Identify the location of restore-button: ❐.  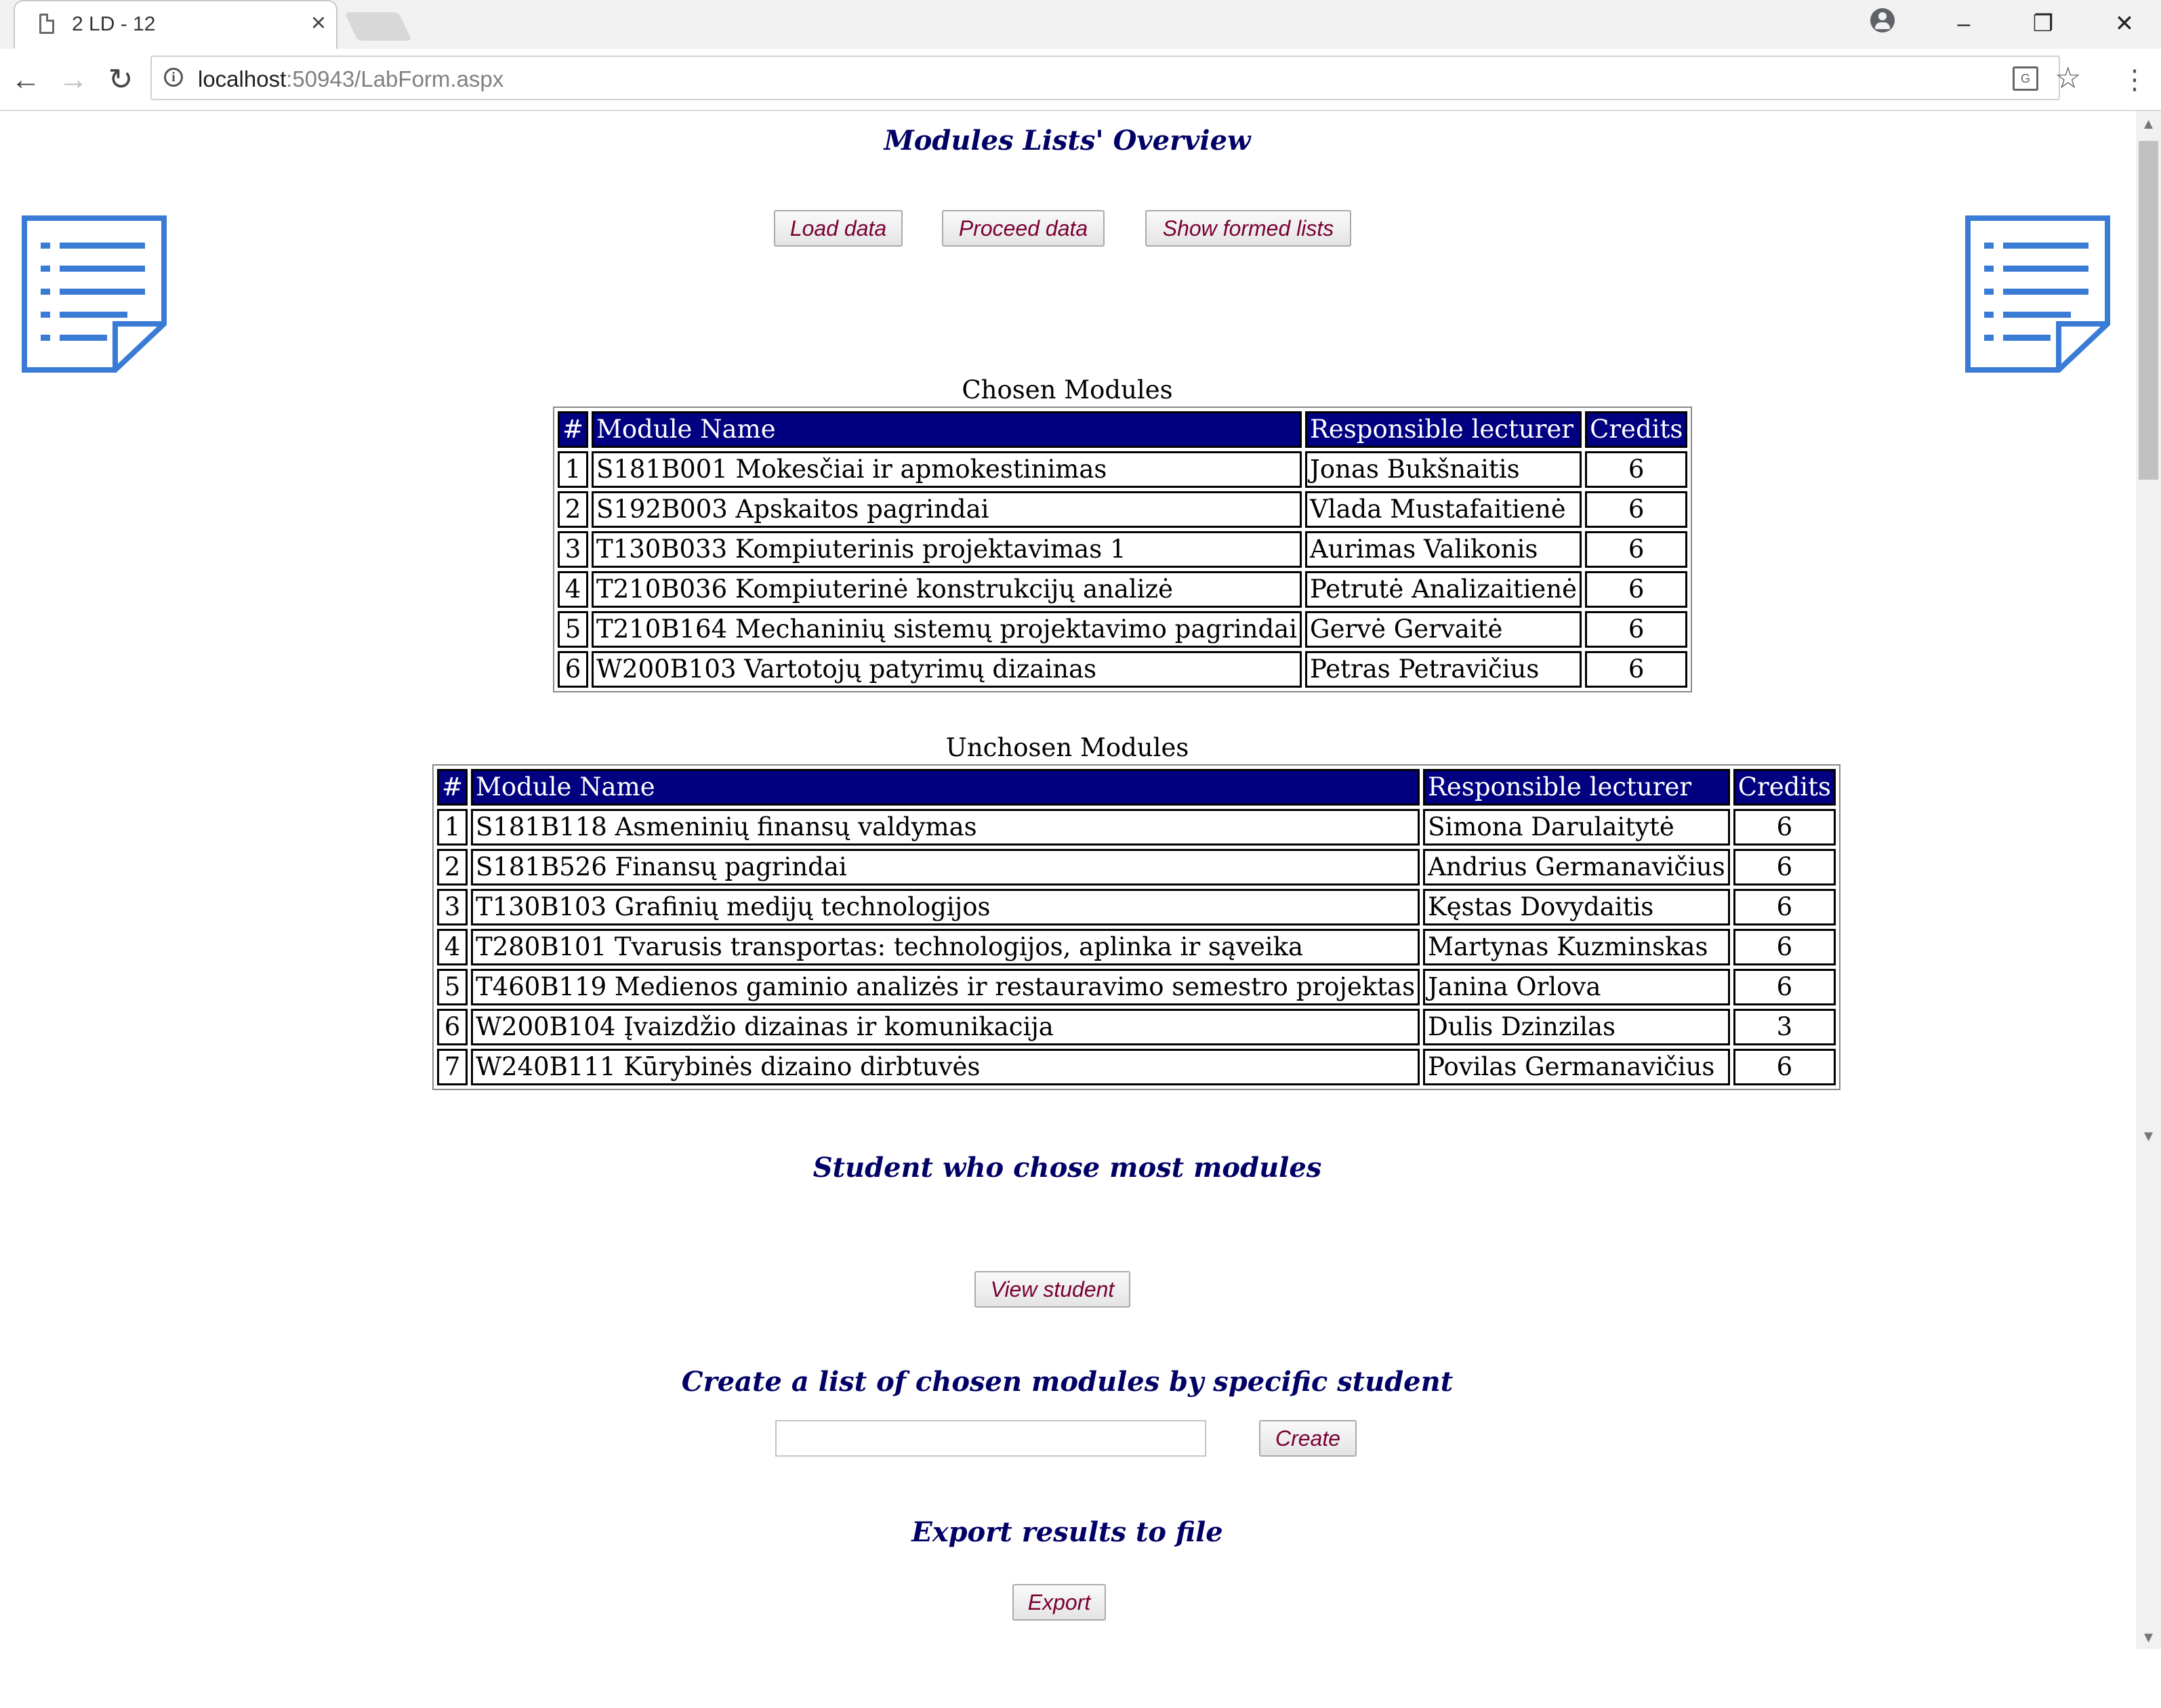
(2043, 24).